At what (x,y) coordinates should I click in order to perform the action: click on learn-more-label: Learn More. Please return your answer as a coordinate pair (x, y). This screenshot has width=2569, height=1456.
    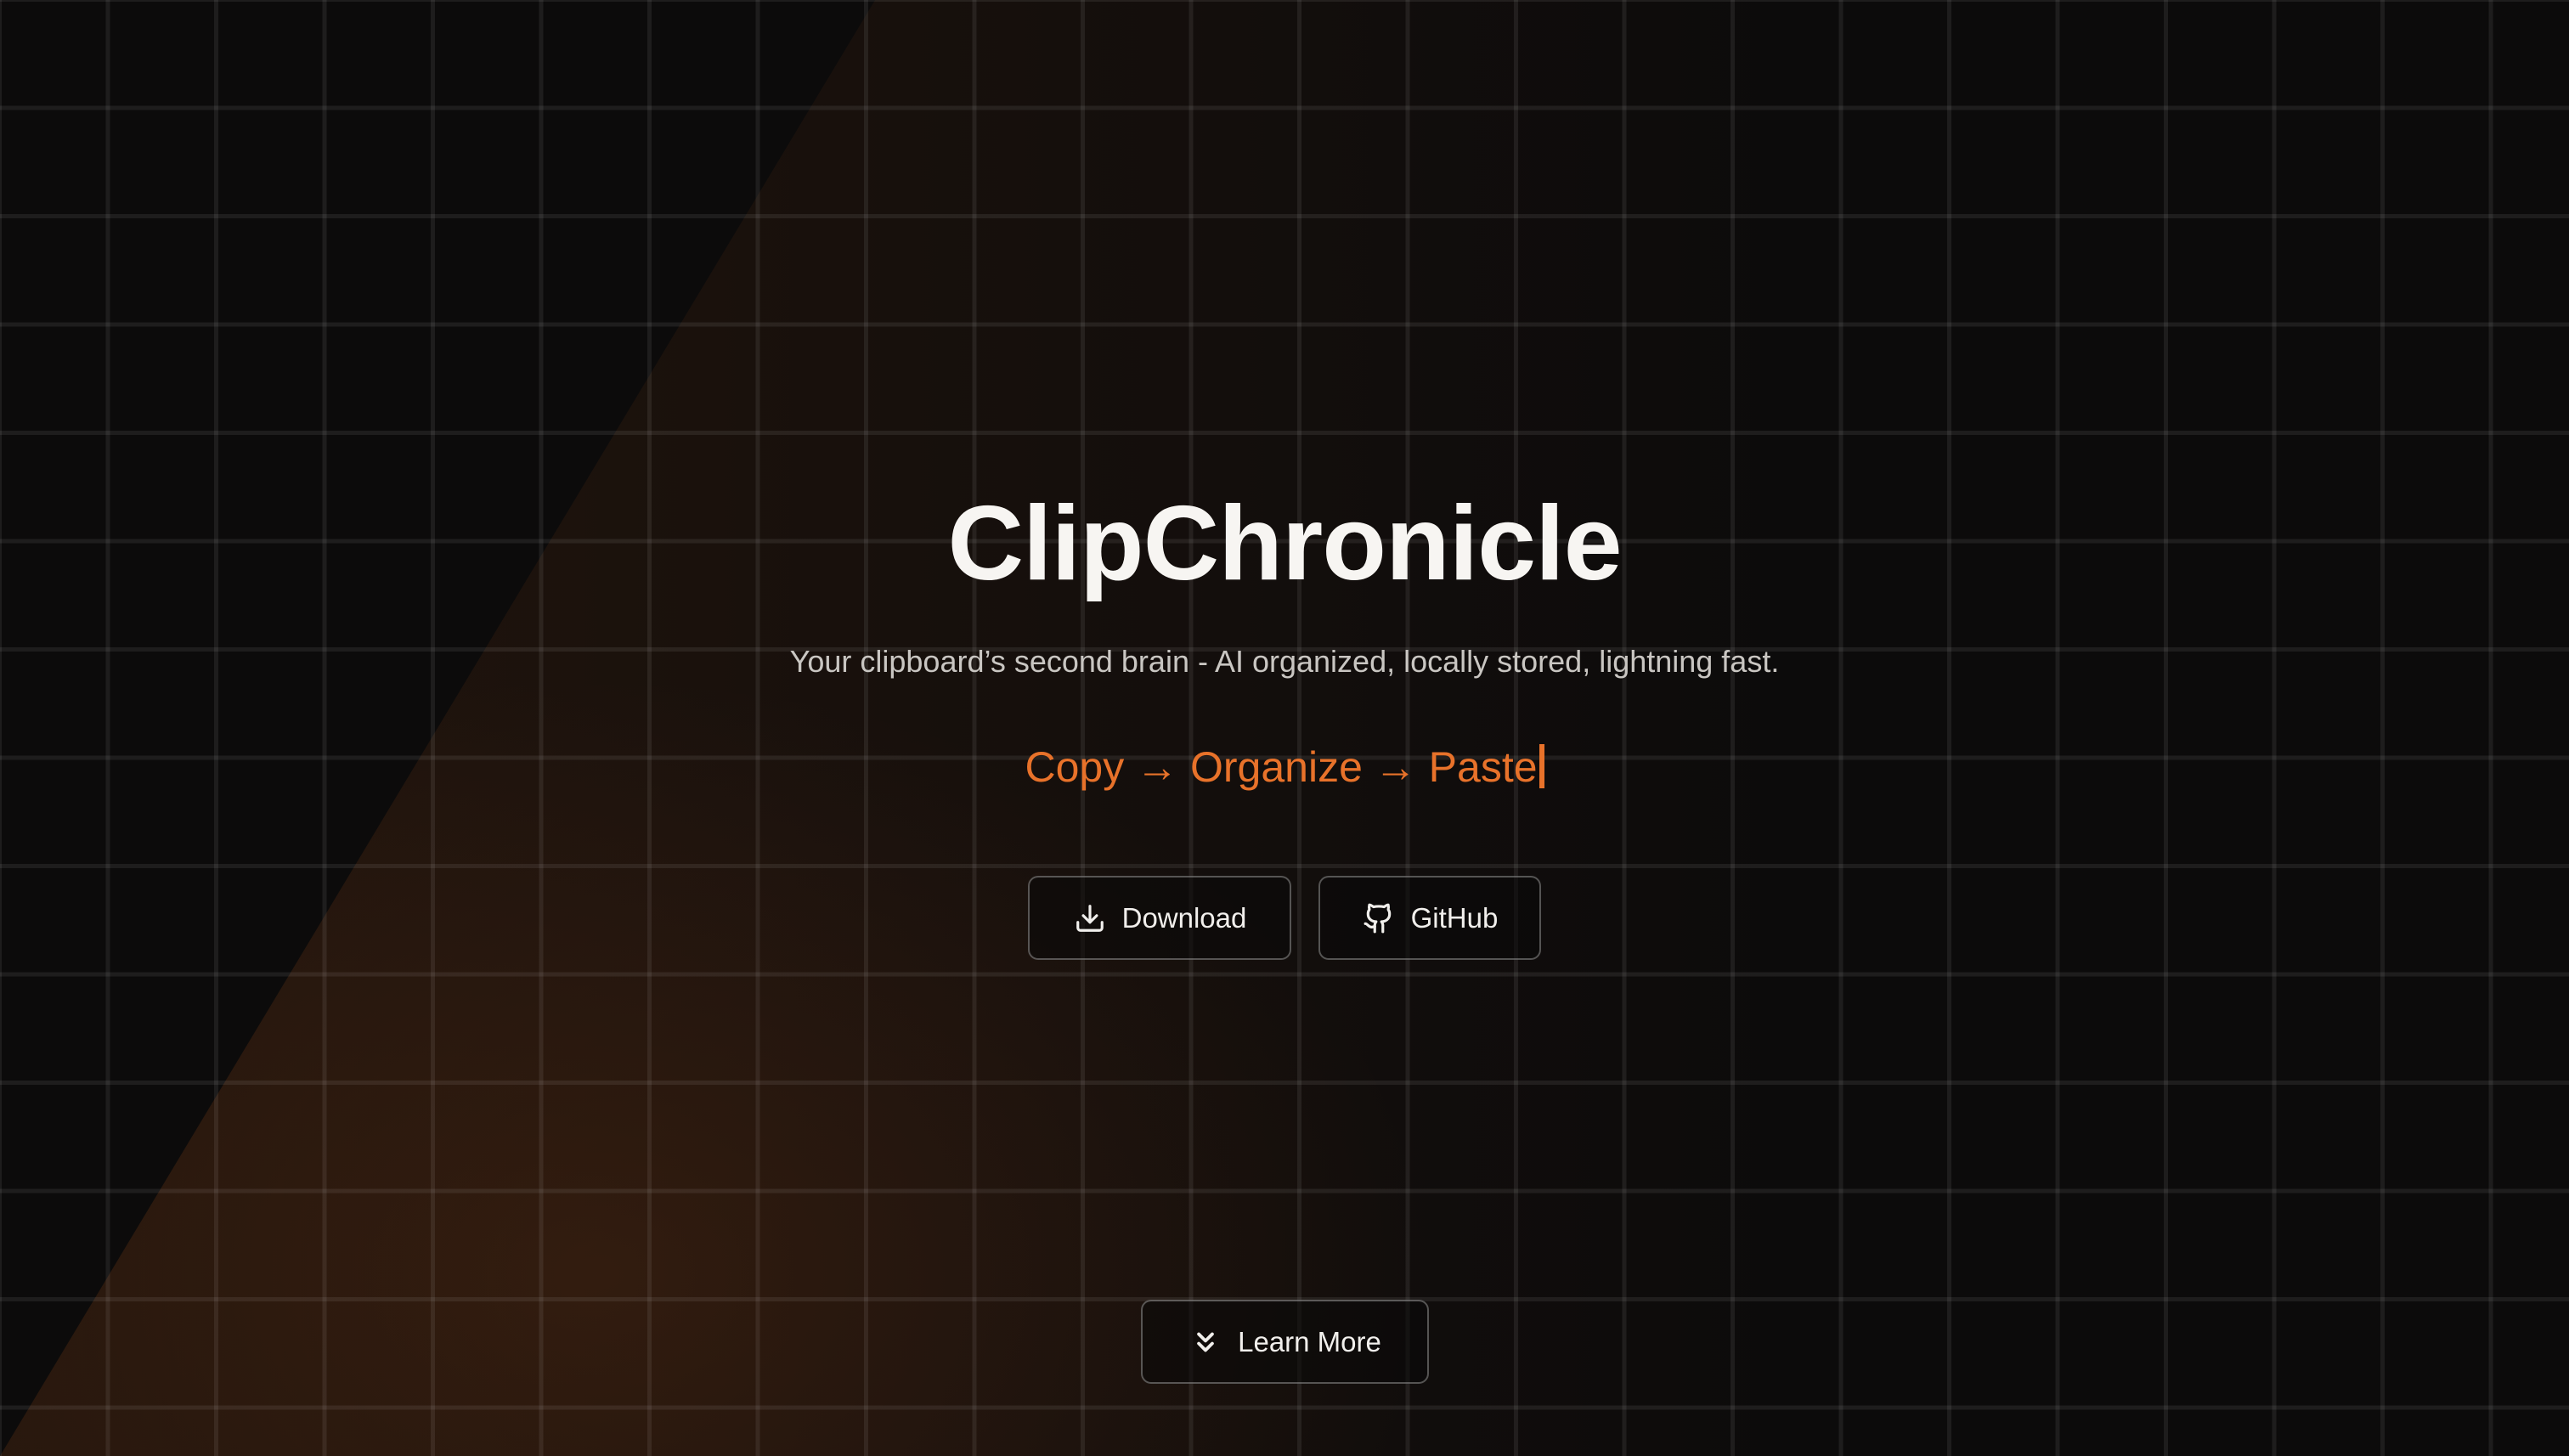
    Looking at the image, I should click on (1310, 1341).